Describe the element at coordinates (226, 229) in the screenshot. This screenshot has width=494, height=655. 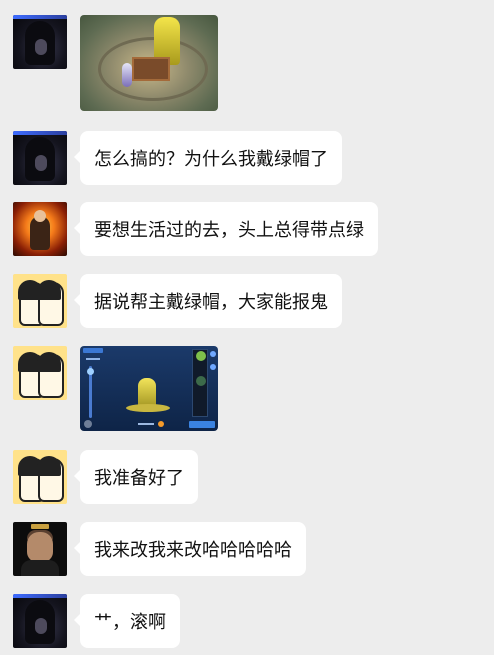
I see `message-bubble: 要想生活过的去，头上总得带点绿` at that location.